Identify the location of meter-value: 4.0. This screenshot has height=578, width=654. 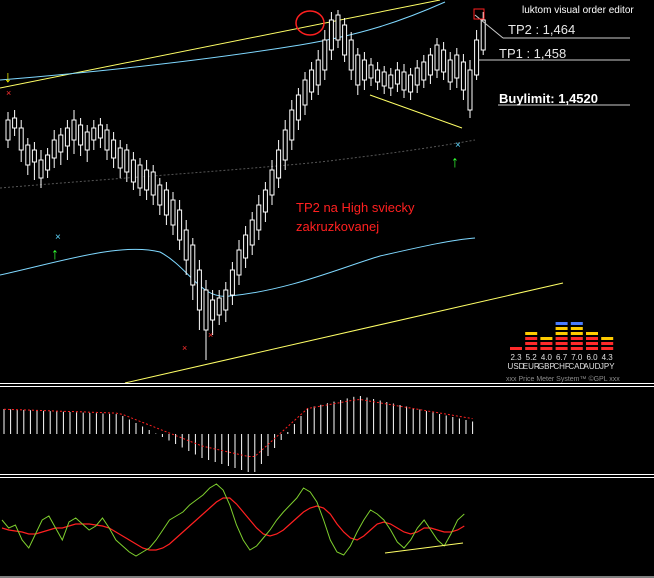
(547, 357).